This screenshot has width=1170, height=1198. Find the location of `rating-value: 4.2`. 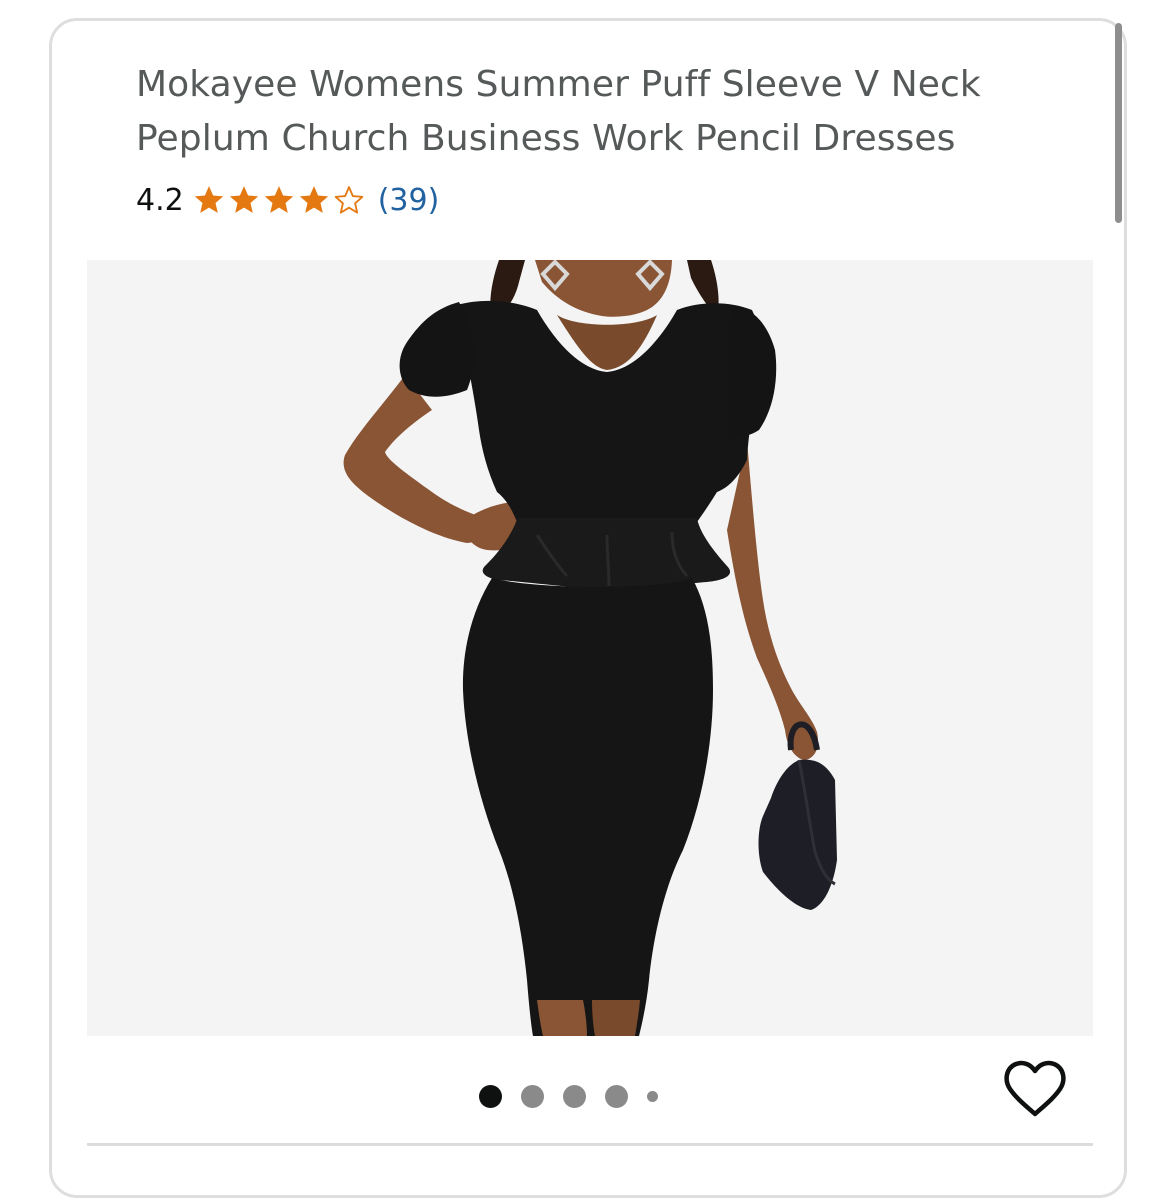

rating-value: 4.2 is located at coordinates (160, 200).